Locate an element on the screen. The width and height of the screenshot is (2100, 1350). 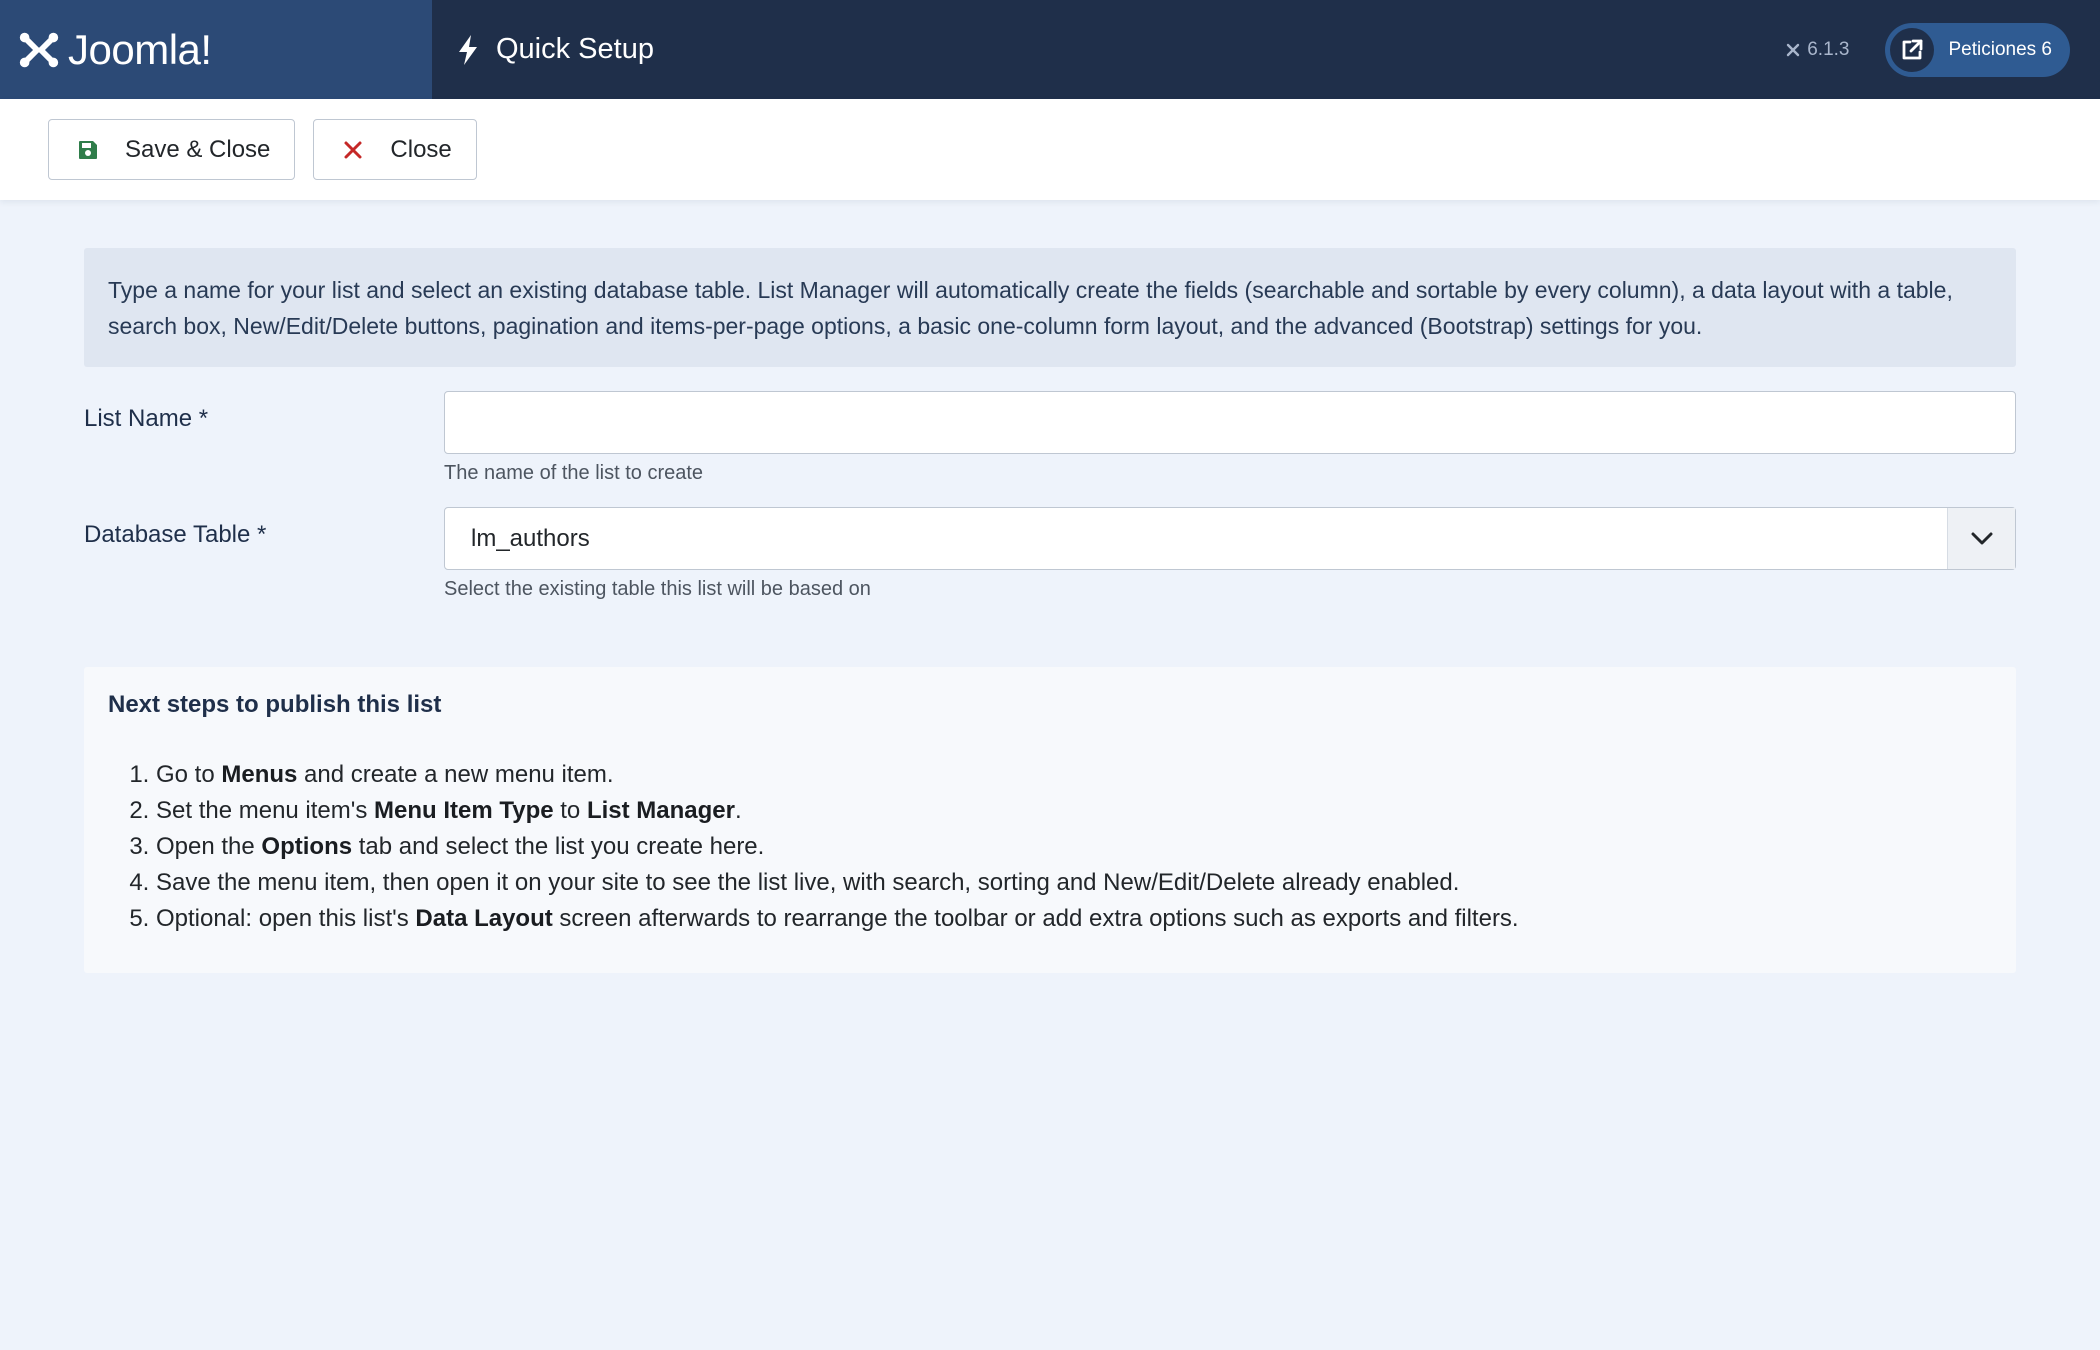
list-name-input is located at coordinates (1230, 422).